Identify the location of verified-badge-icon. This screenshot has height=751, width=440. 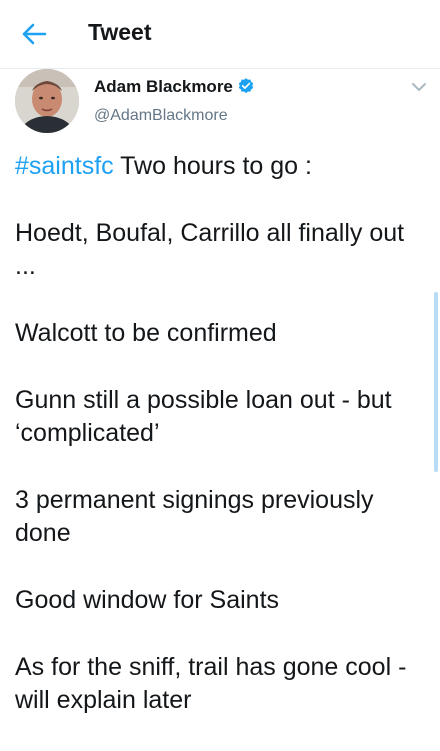
(246, 88).